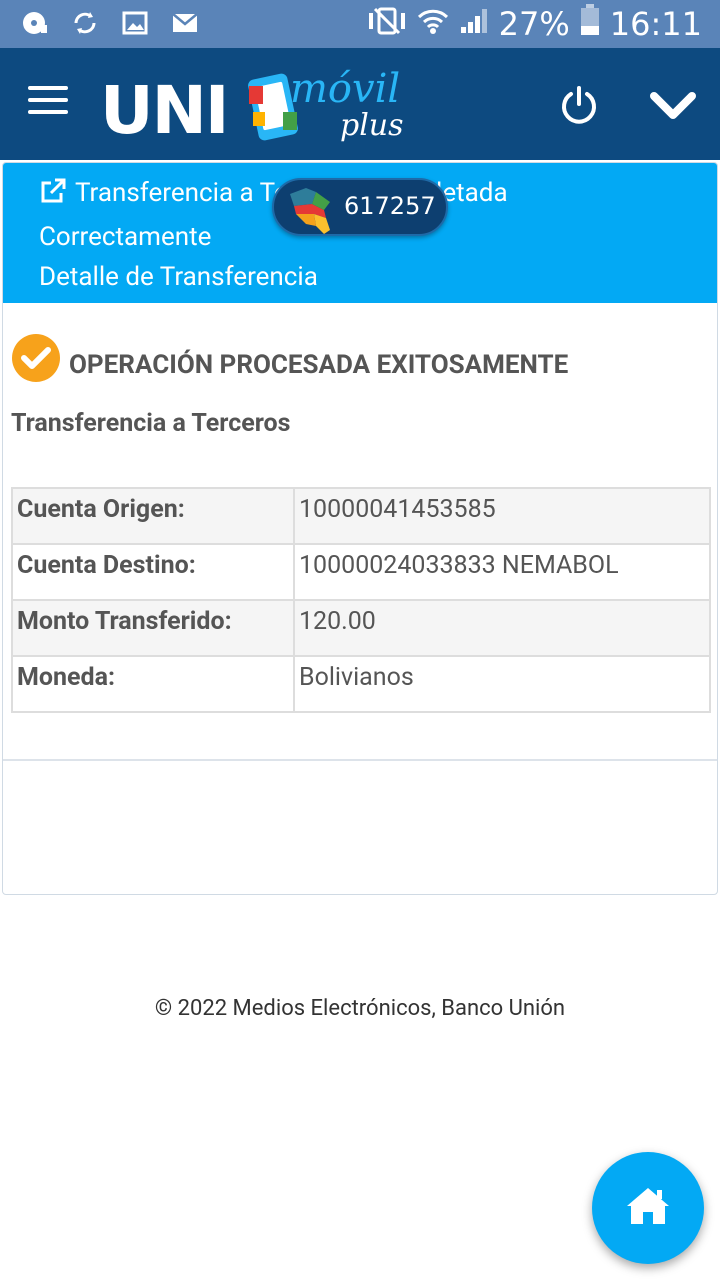 This screenshot has height=1280, width=720. I want to click on badge-number: 617257, so click(390, 206).